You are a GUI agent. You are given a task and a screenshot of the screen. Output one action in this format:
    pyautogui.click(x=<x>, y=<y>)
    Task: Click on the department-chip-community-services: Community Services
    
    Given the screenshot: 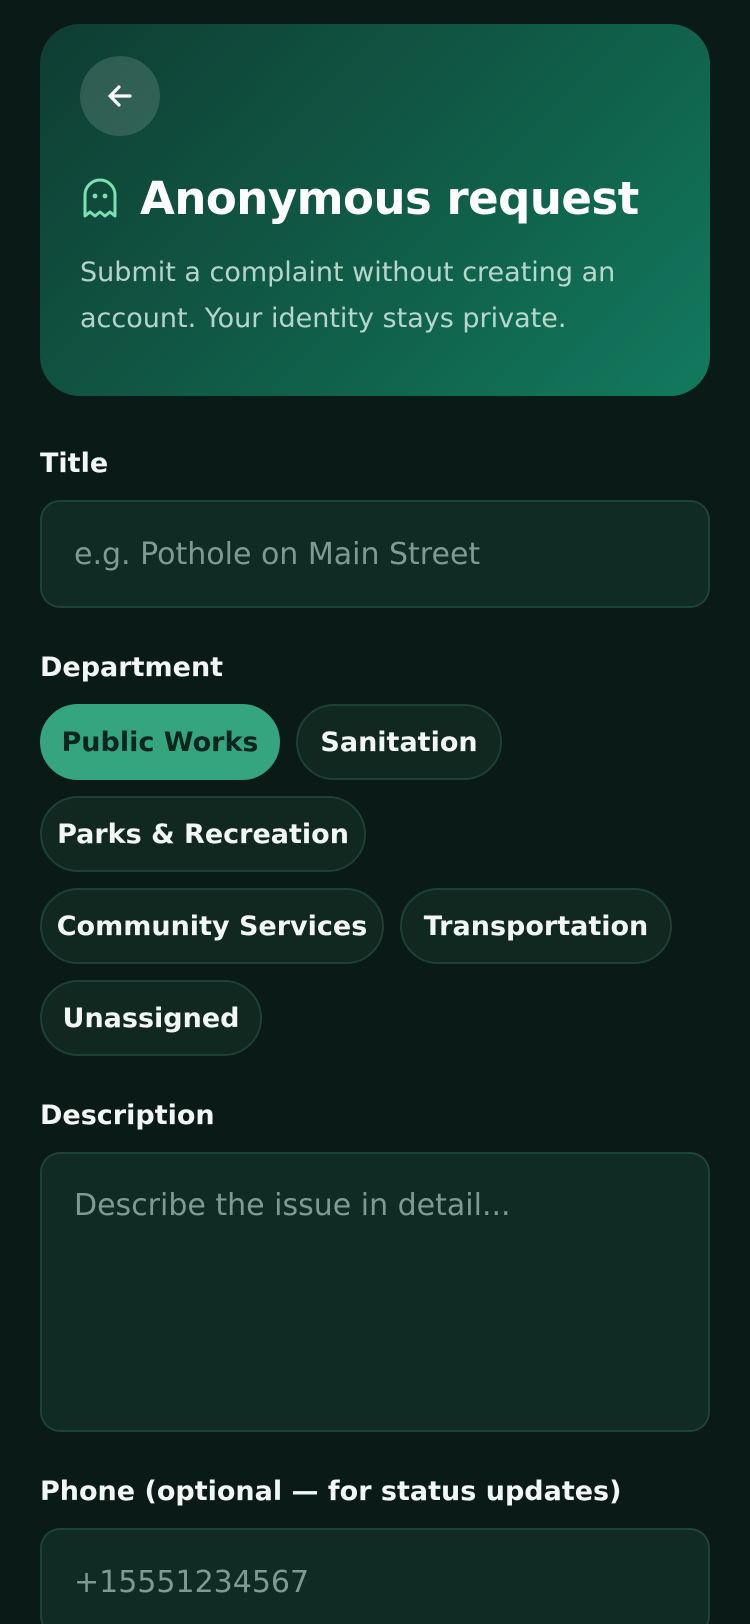 What is the action you would take?
    pyautogui.click(x=212, y=926)
    